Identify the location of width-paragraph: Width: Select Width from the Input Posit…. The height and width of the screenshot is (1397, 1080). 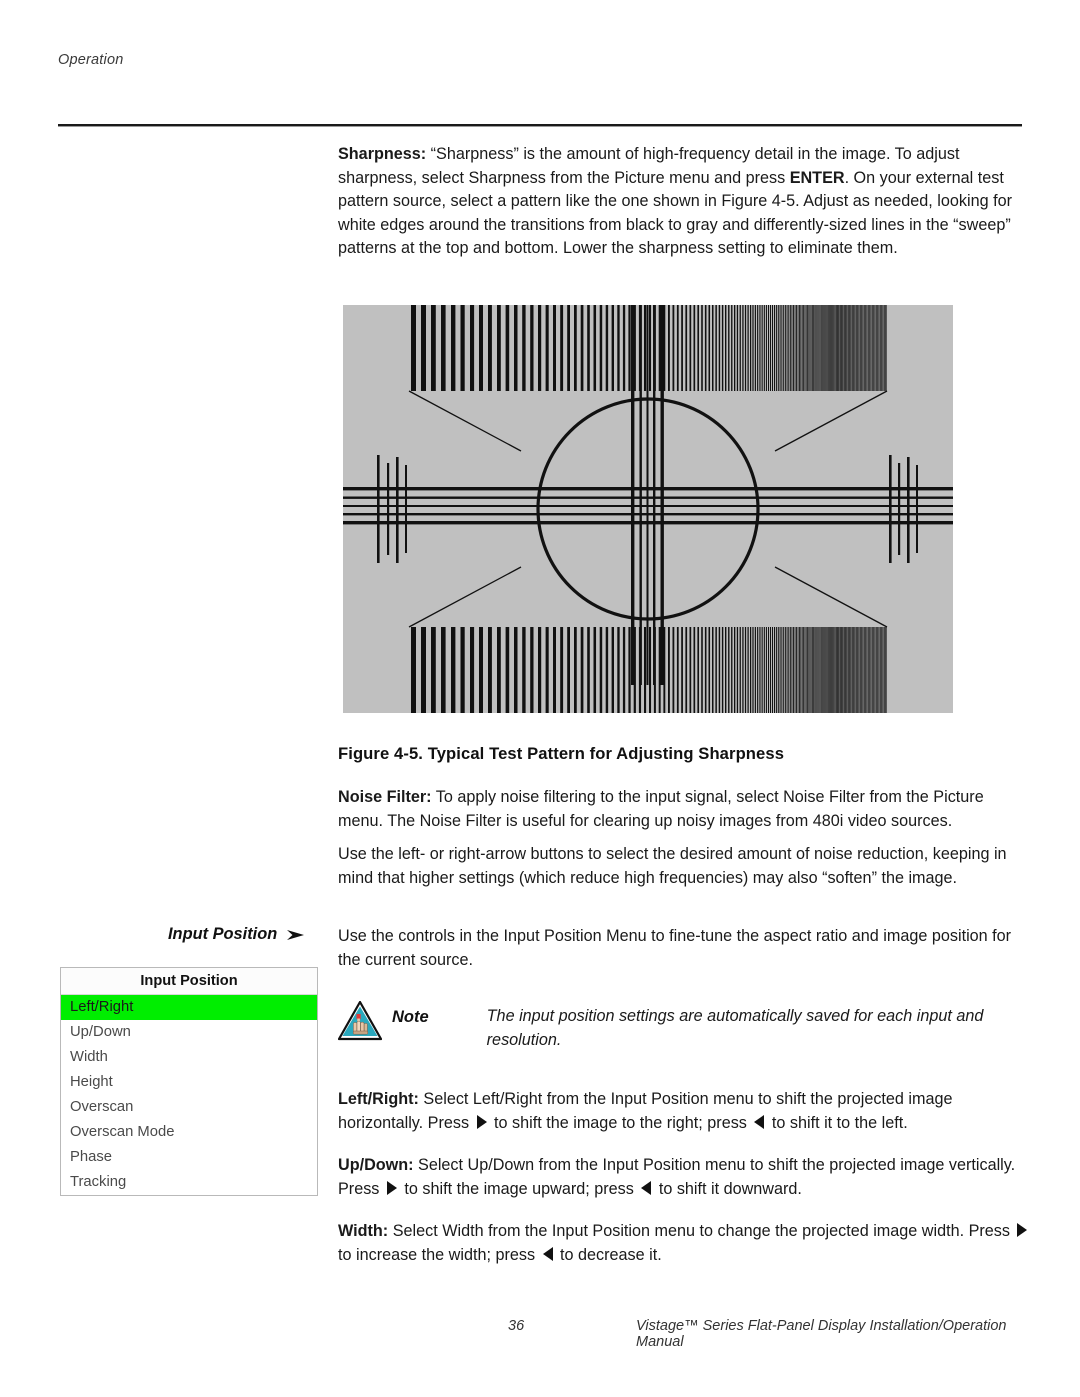
(688, 1243).